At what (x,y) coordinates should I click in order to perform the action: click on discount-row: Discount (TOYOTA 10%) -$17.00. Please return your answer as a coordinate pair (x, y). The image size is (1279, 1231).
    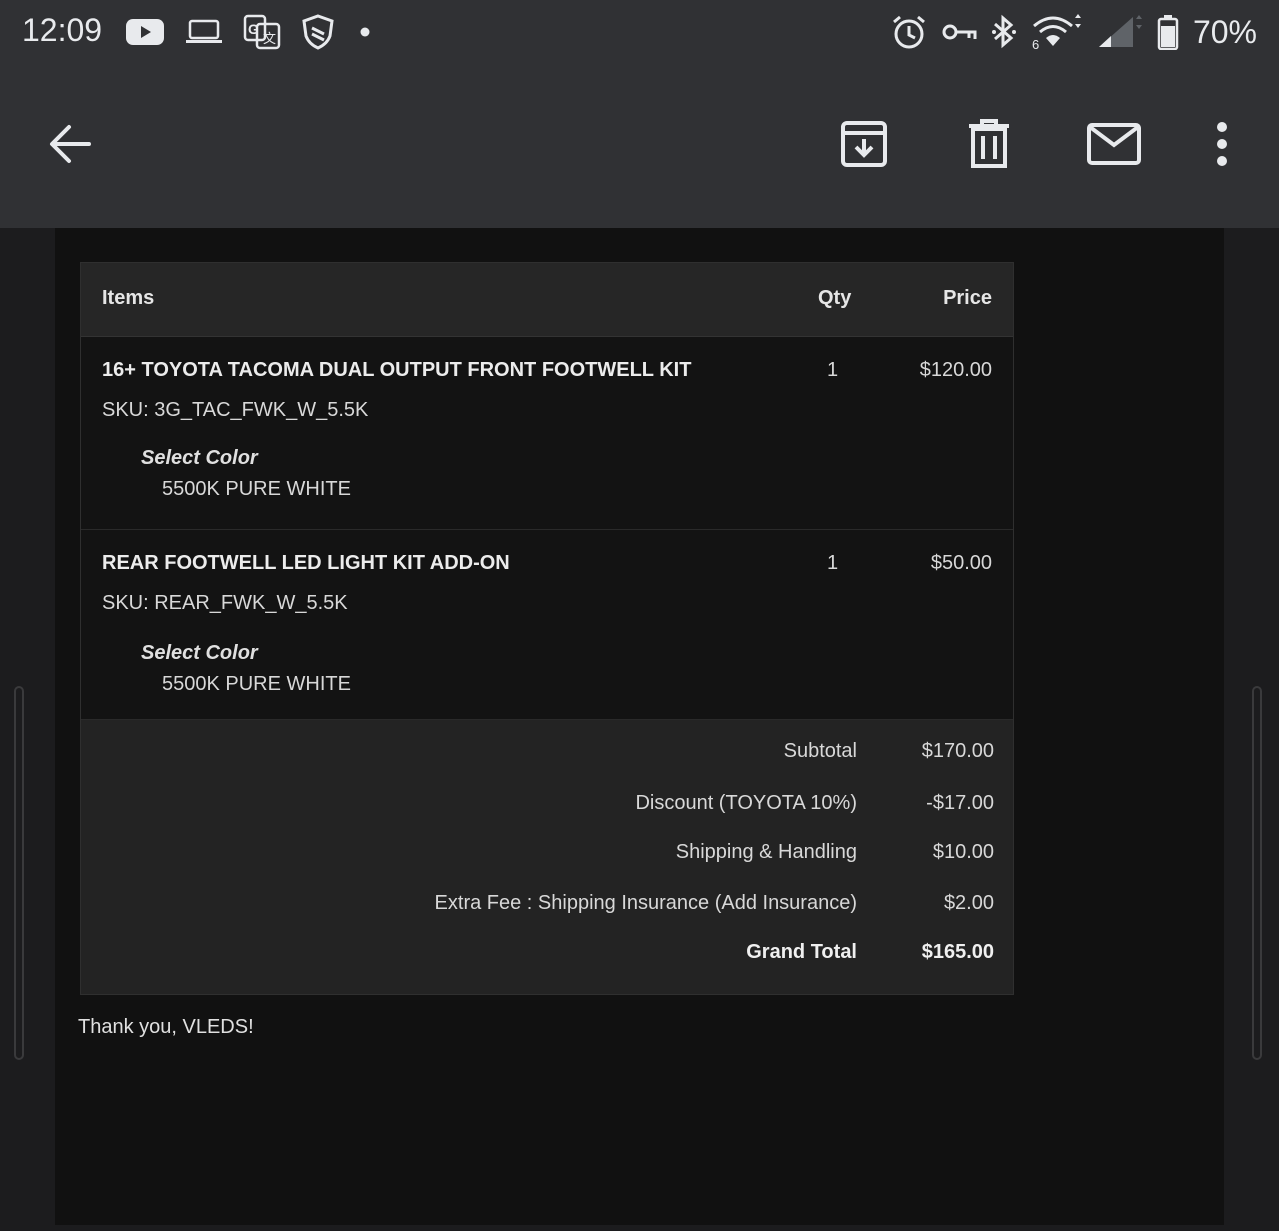
    Looking at the image, I should click on (548, 806).